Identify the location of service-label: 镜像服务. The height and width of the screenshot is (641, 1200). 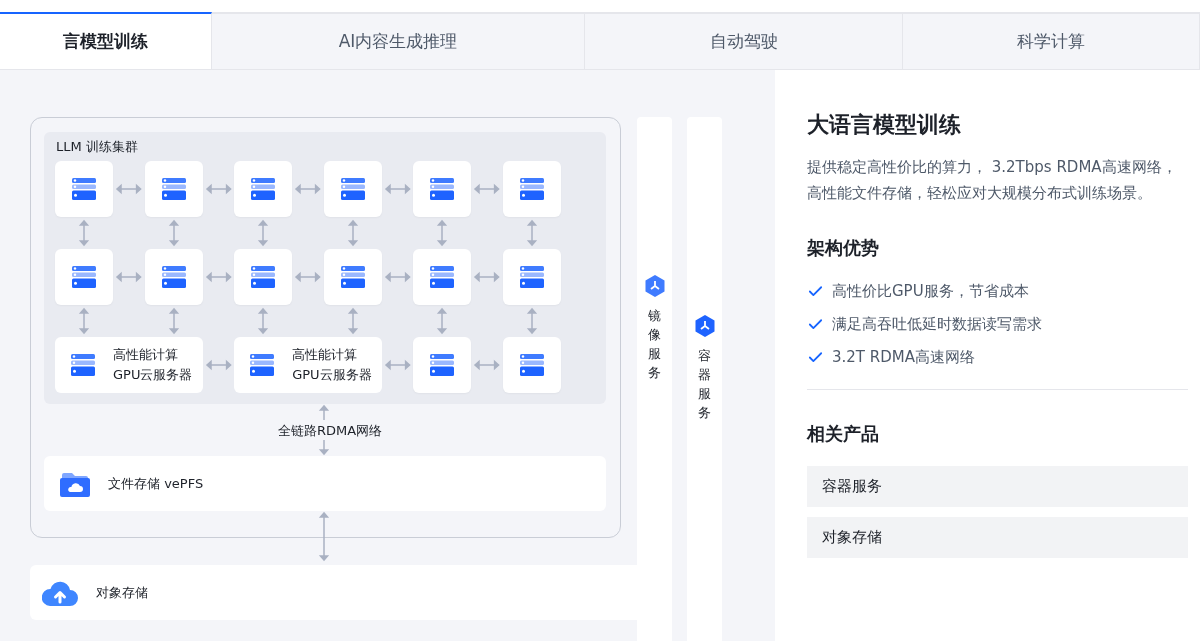
(654, 344).